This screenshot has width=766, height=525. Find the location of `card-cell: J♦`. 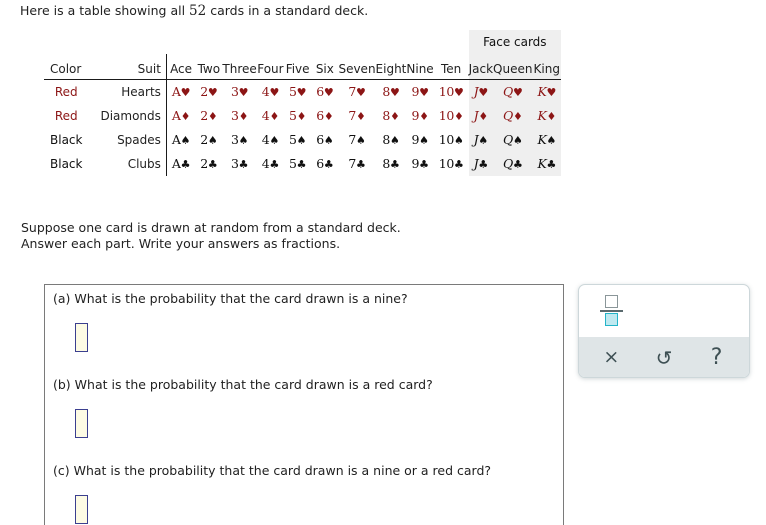

card-cell: J♦ is located at coordinates (481, 115).